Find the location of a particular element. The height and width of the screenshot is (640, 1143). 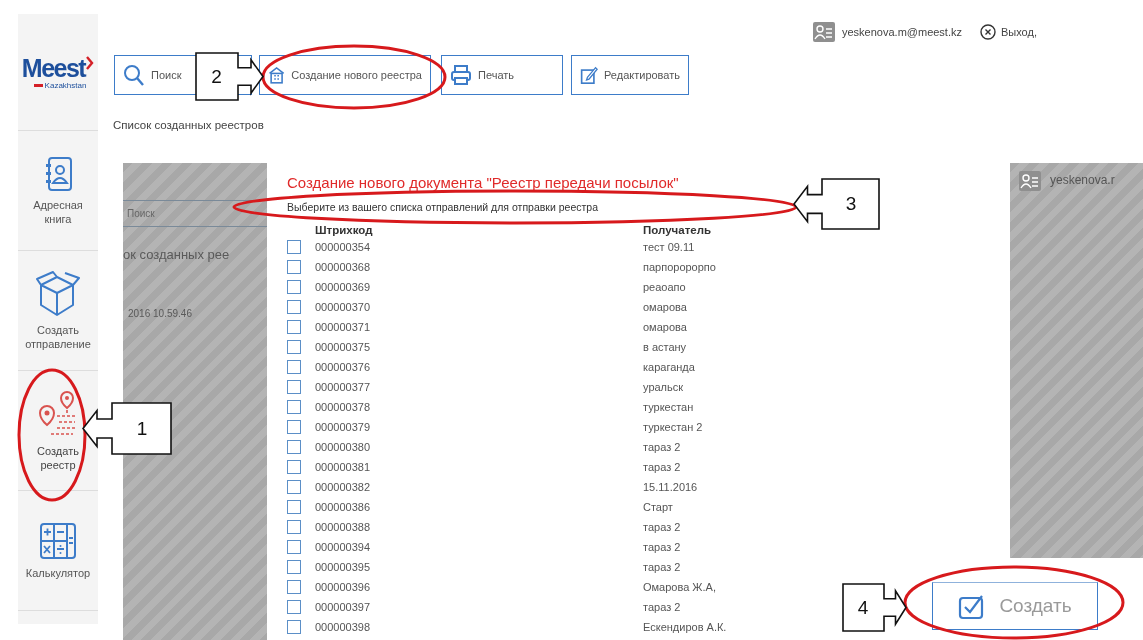

table-cell-text: туркестан 2 is located at coordinates (673, 427).